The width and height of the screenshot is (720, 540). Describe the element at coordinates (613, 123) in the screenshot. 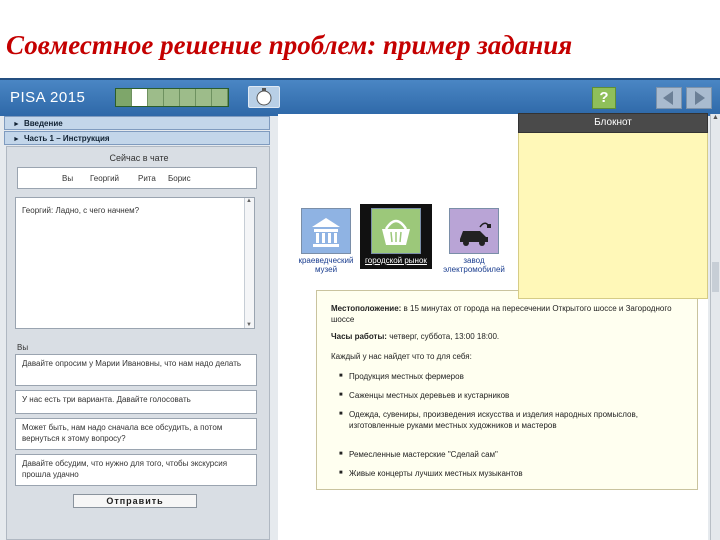

I see `notepad-title: Блокнот` at that location.